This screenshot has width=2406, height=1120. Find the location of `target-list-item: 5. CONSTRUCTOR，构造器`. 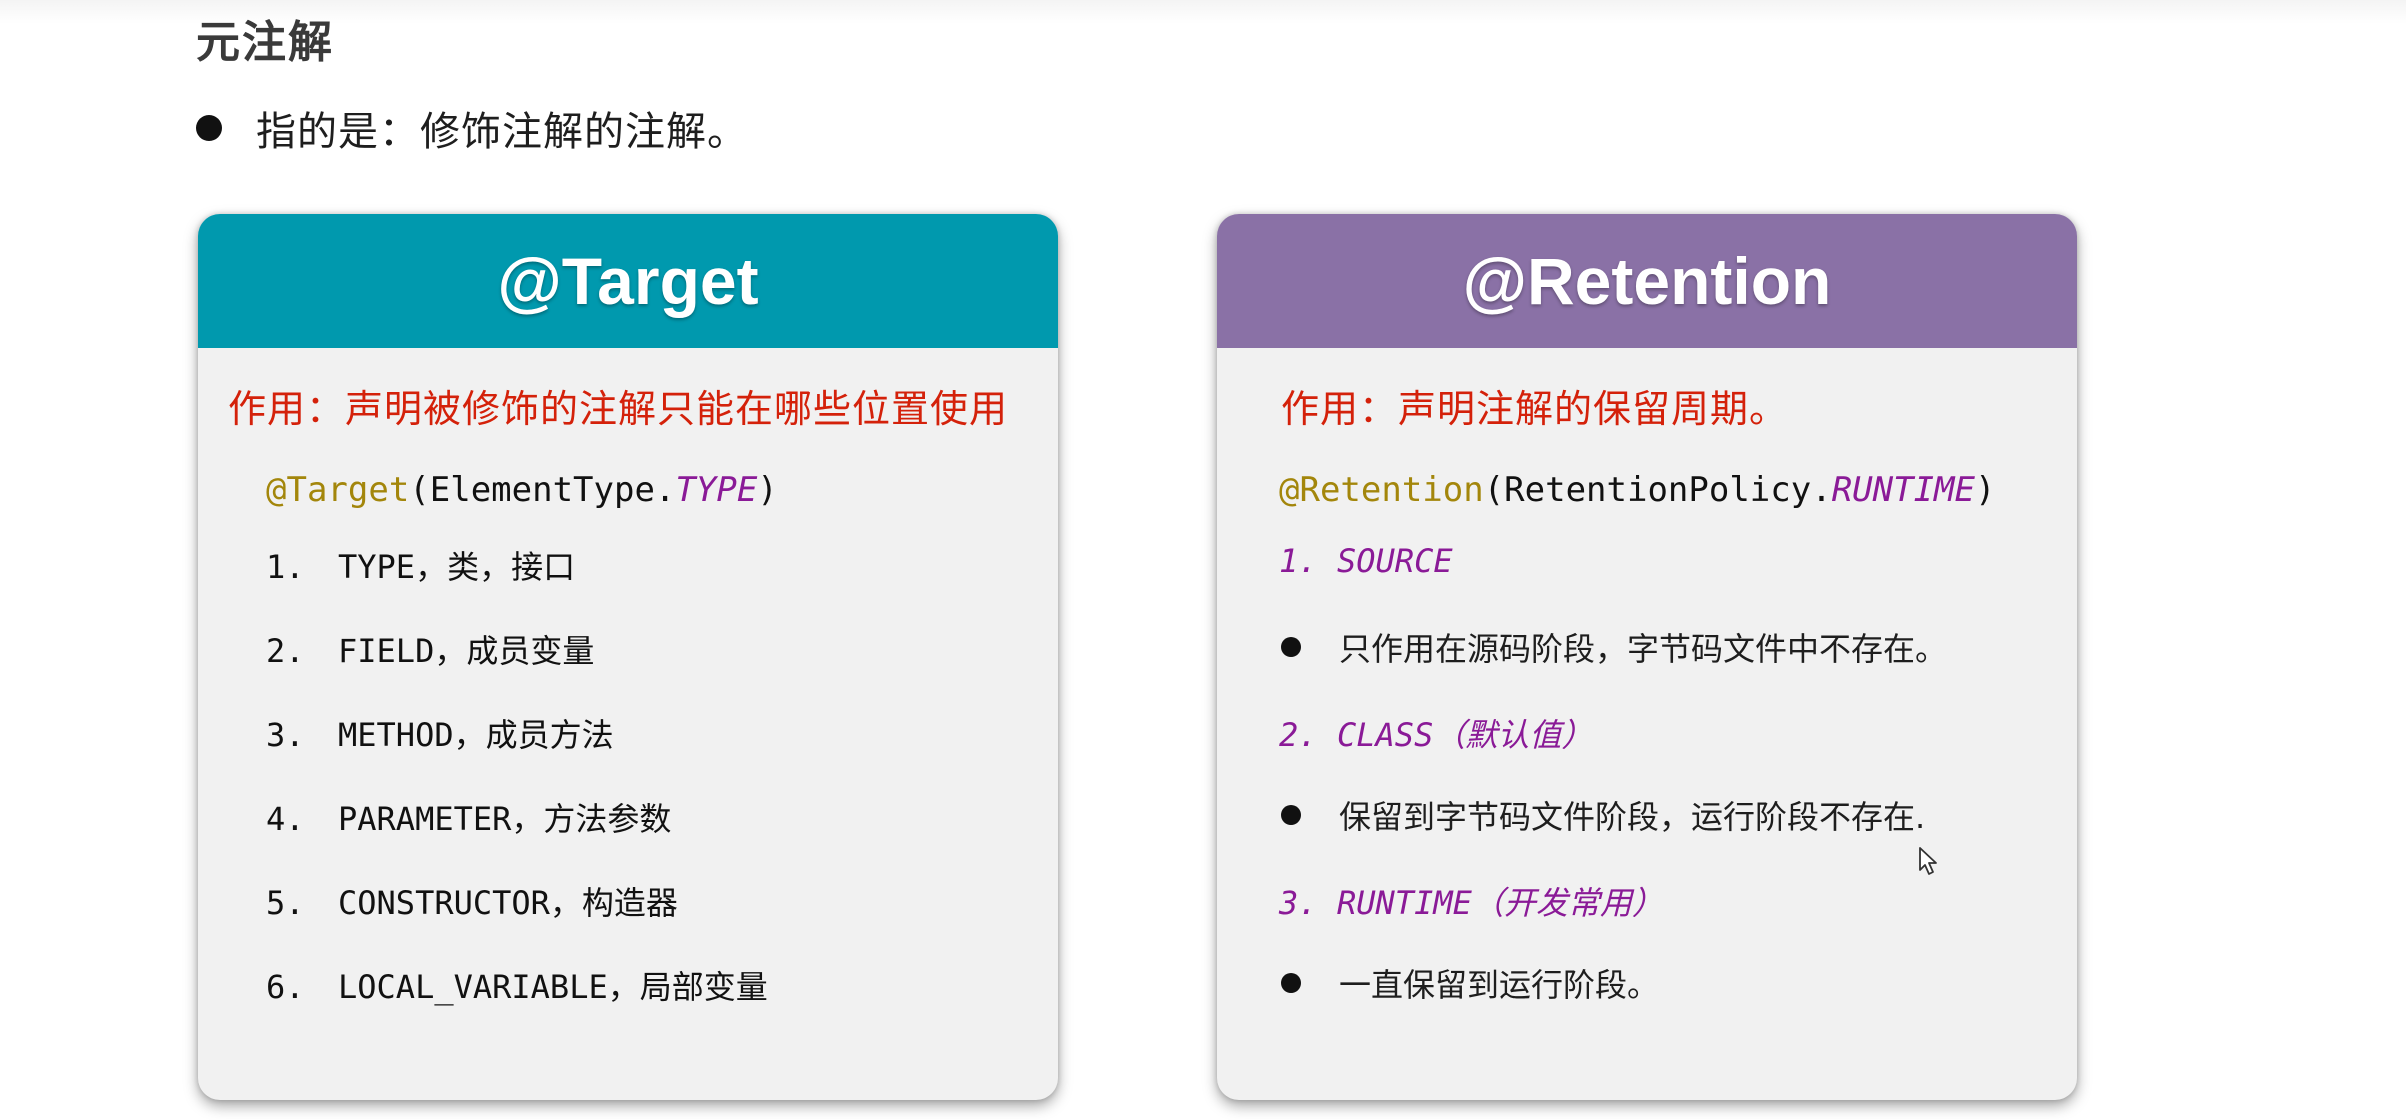

target-list-item: 5. CONSTRUCTOR，构造器 is located at coordinates (472, 901).